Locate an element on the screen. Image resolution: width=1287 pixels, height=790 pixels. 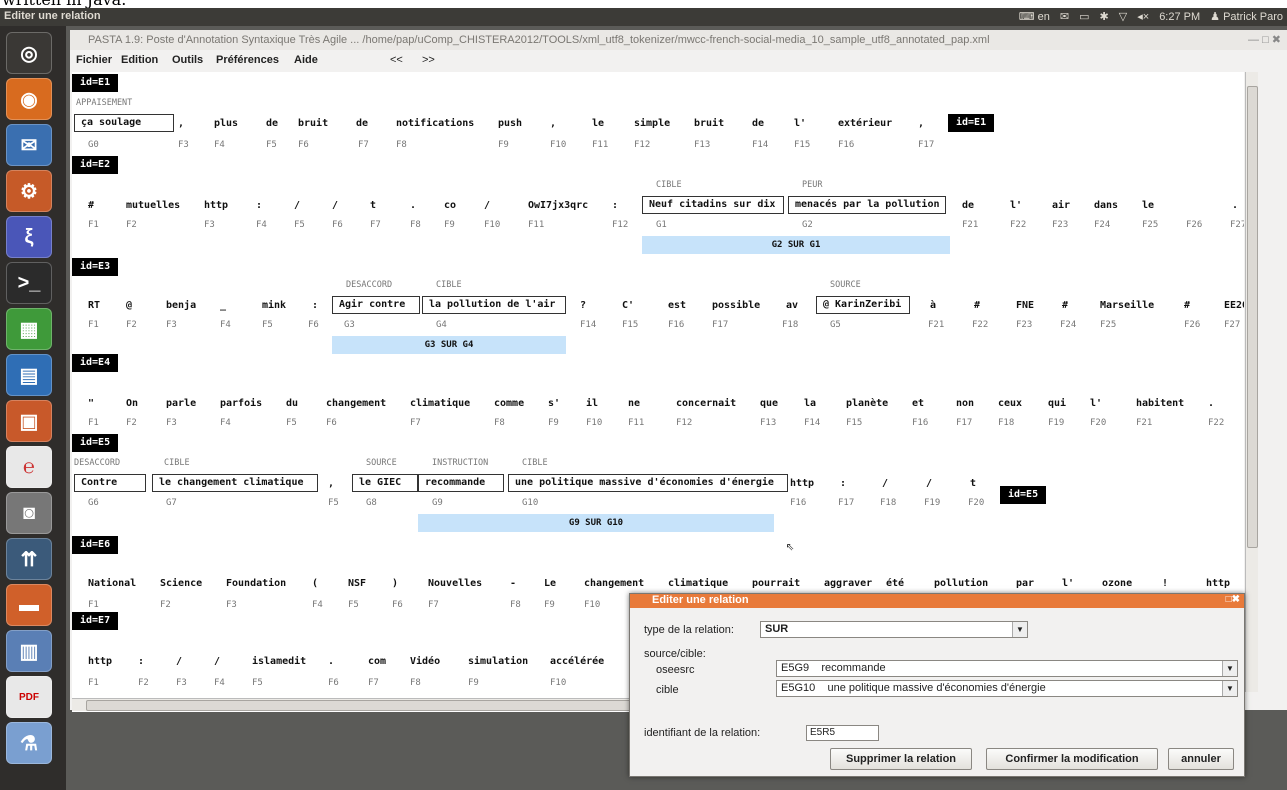
source-select: E5G9 recommande ▼ is located at coordinates (1007, 668).